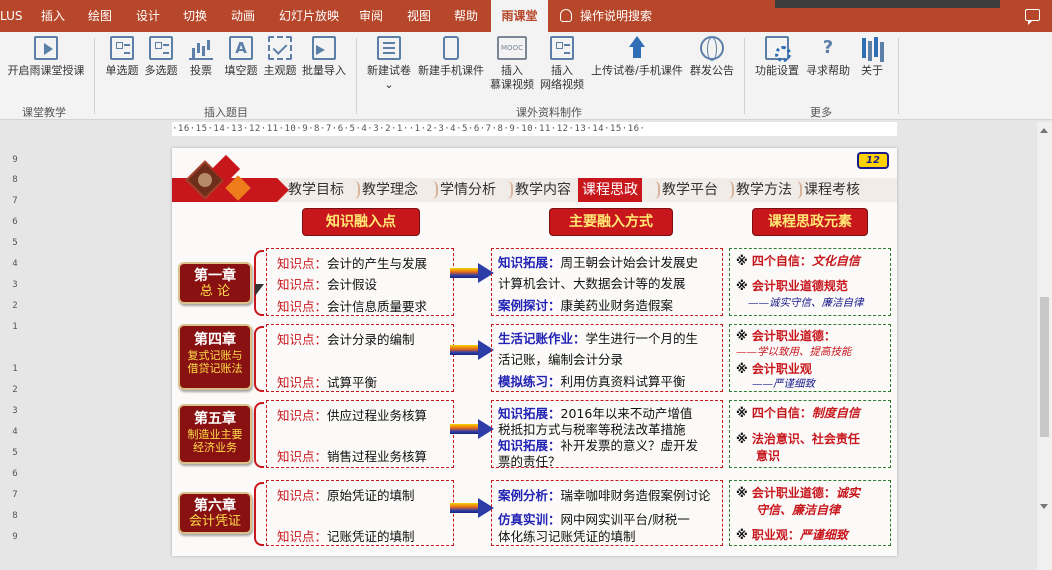 The image size is (1052, 570). What do you see at coordinates (466, 190) in the screenshot?
I see `slide-nav-item: 学情分析` at bounding box center [466, 190].